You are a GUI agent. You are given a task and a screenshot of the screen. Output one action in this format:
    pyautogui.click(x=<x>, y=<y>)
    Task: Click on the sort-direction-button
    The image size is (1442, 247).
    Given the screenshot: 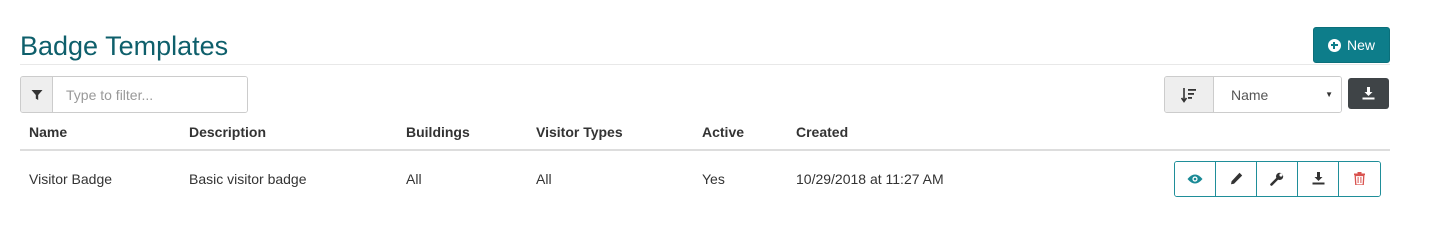 What is the action you would take?
    pyautogui.click(x=1189, y=94)
    